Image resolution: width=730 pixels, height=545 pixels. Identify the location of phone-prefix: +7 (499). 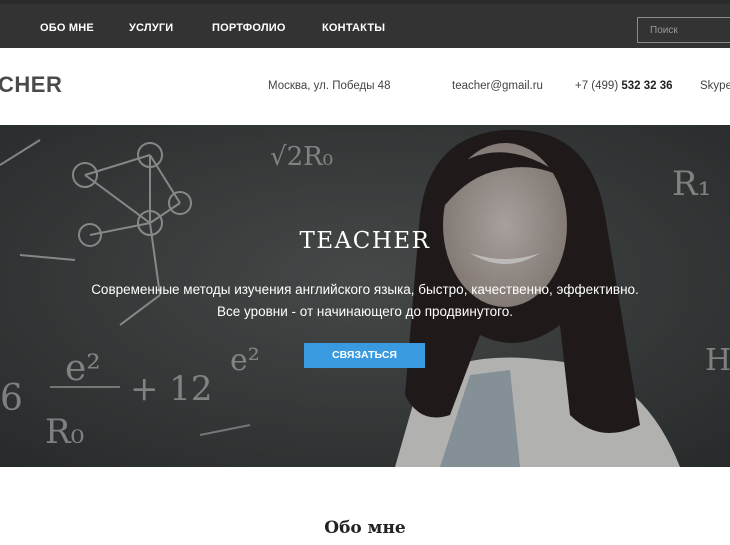
(597, 86).